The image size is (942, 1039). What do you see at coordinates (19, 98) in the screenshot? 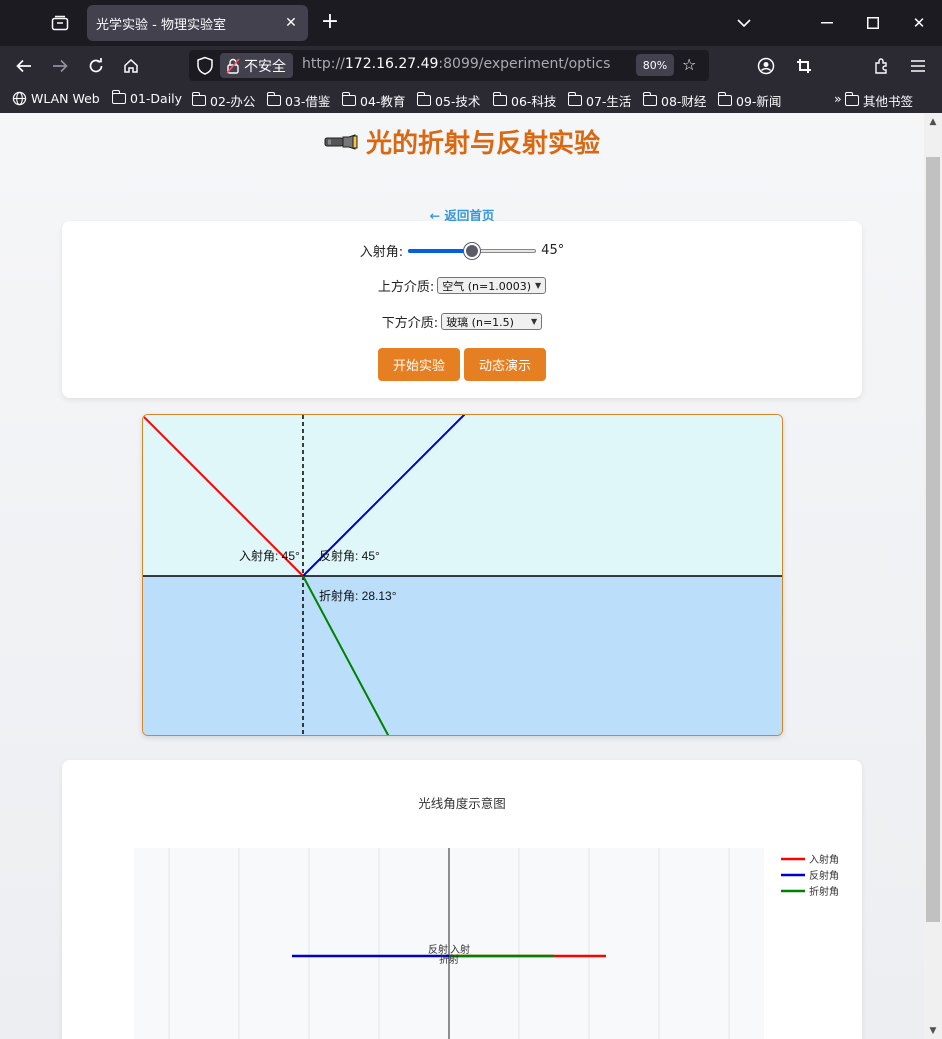
I see `globe-icon` at bounding box center [19, 98].